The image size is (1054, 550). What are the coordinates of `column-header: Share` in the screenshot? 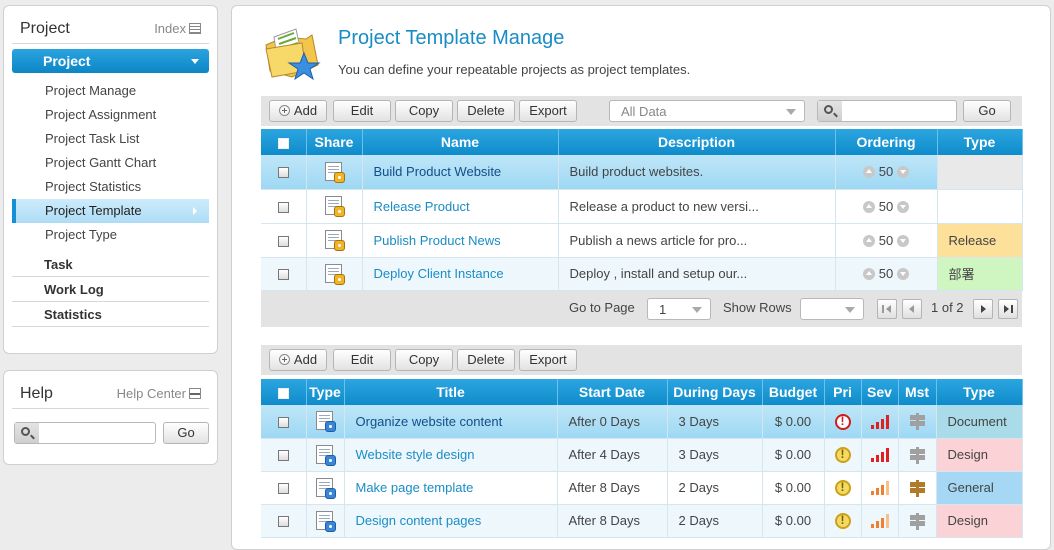 It's located at (334, 142).